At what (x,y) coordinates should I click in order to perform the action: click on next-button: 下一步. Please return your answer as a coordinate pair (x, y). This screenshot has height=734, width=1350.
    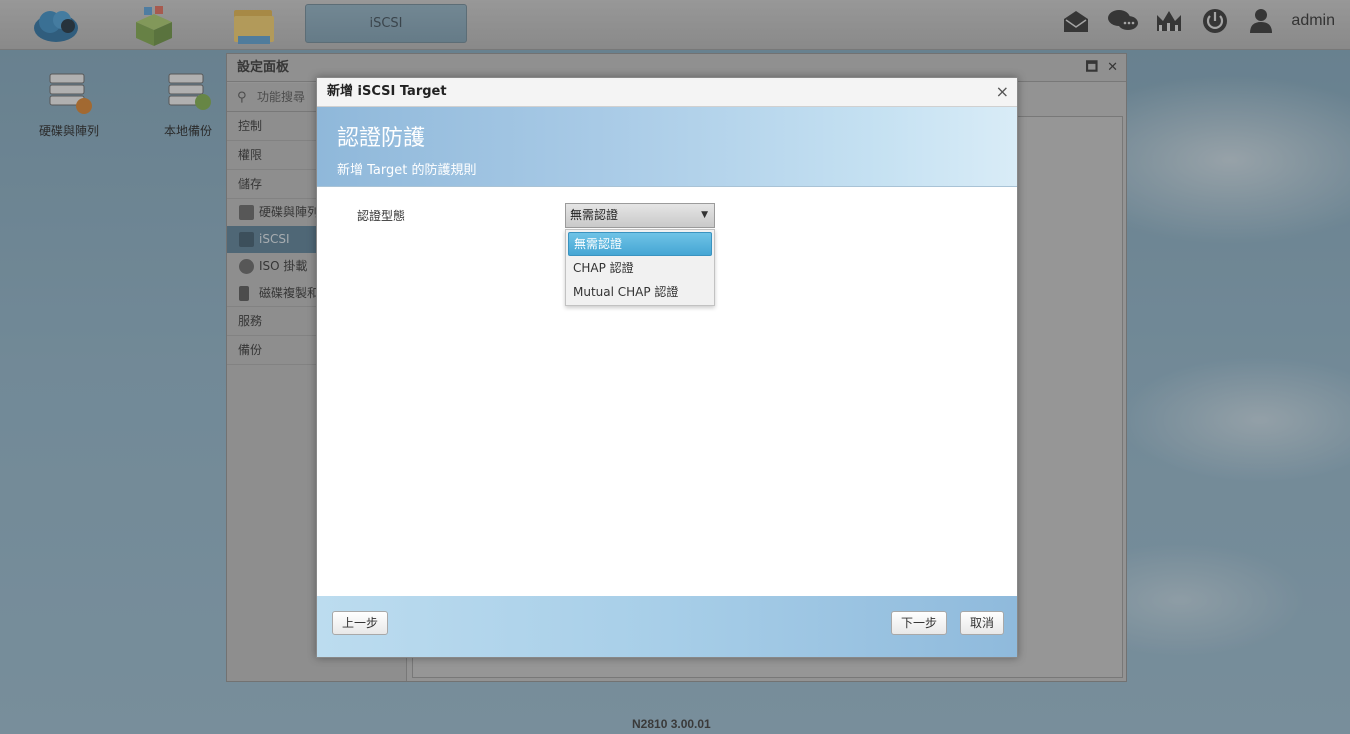
    Looking at the image, I should click on (919, 623).